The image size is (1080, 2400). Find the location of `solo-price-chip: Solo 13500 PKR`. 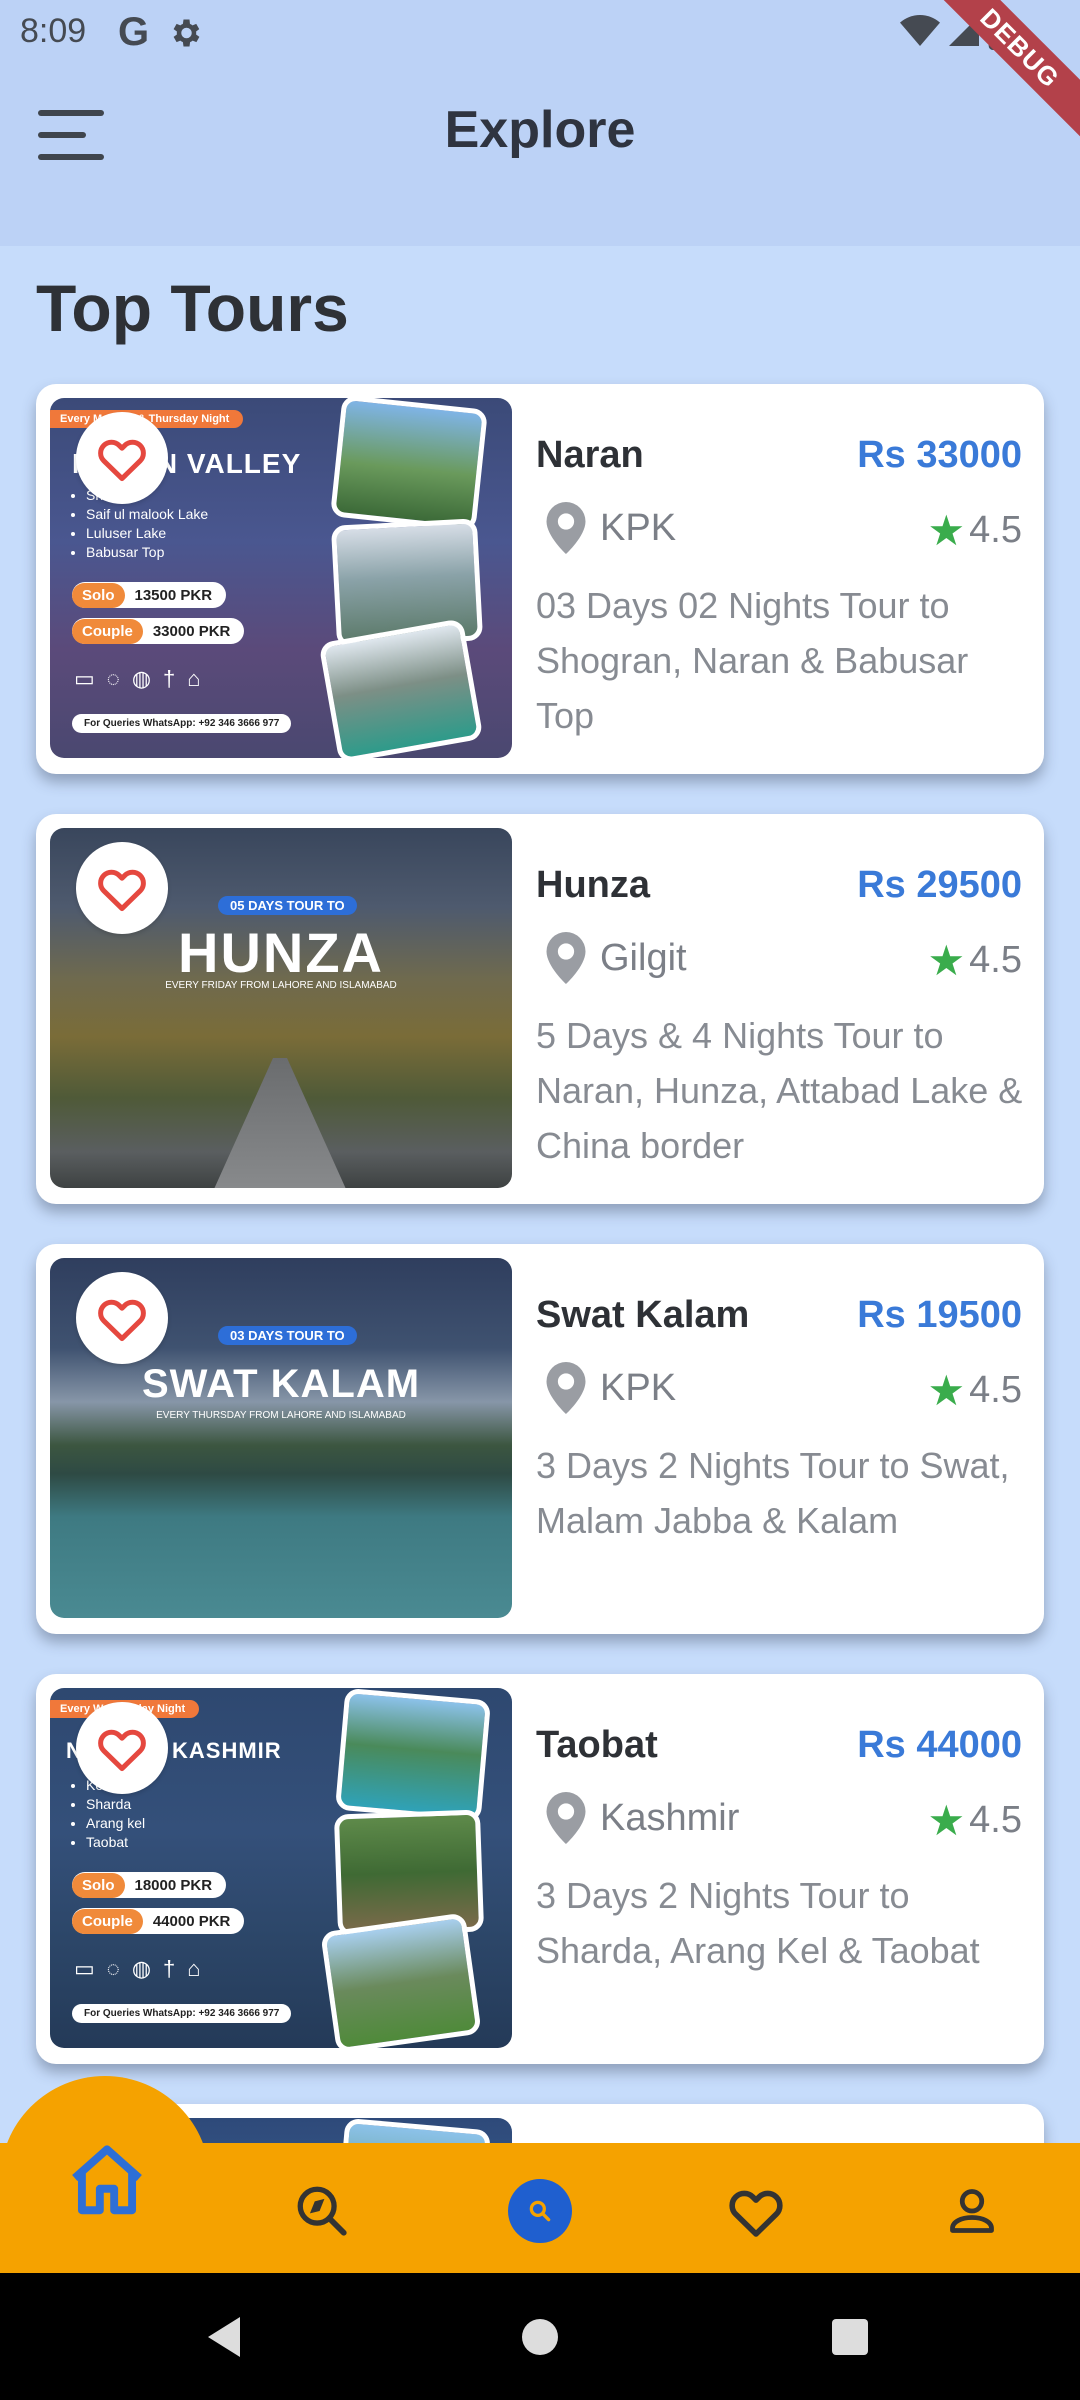

solo-price-chip: Solo 13500 PKR is located at coordinates (149, 595).